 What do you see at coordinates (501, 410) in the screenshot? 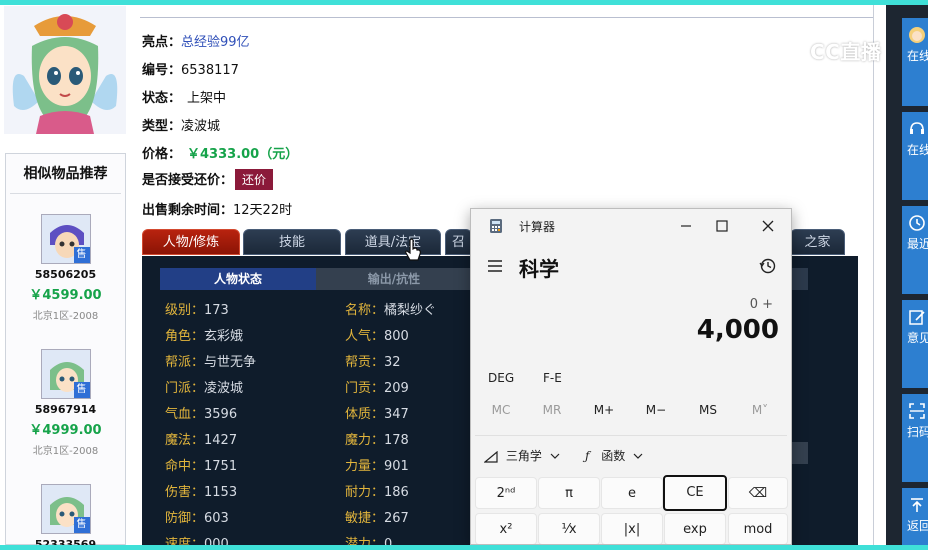
I see `memory-clear-button: MC` at bounding box center [501, 410].